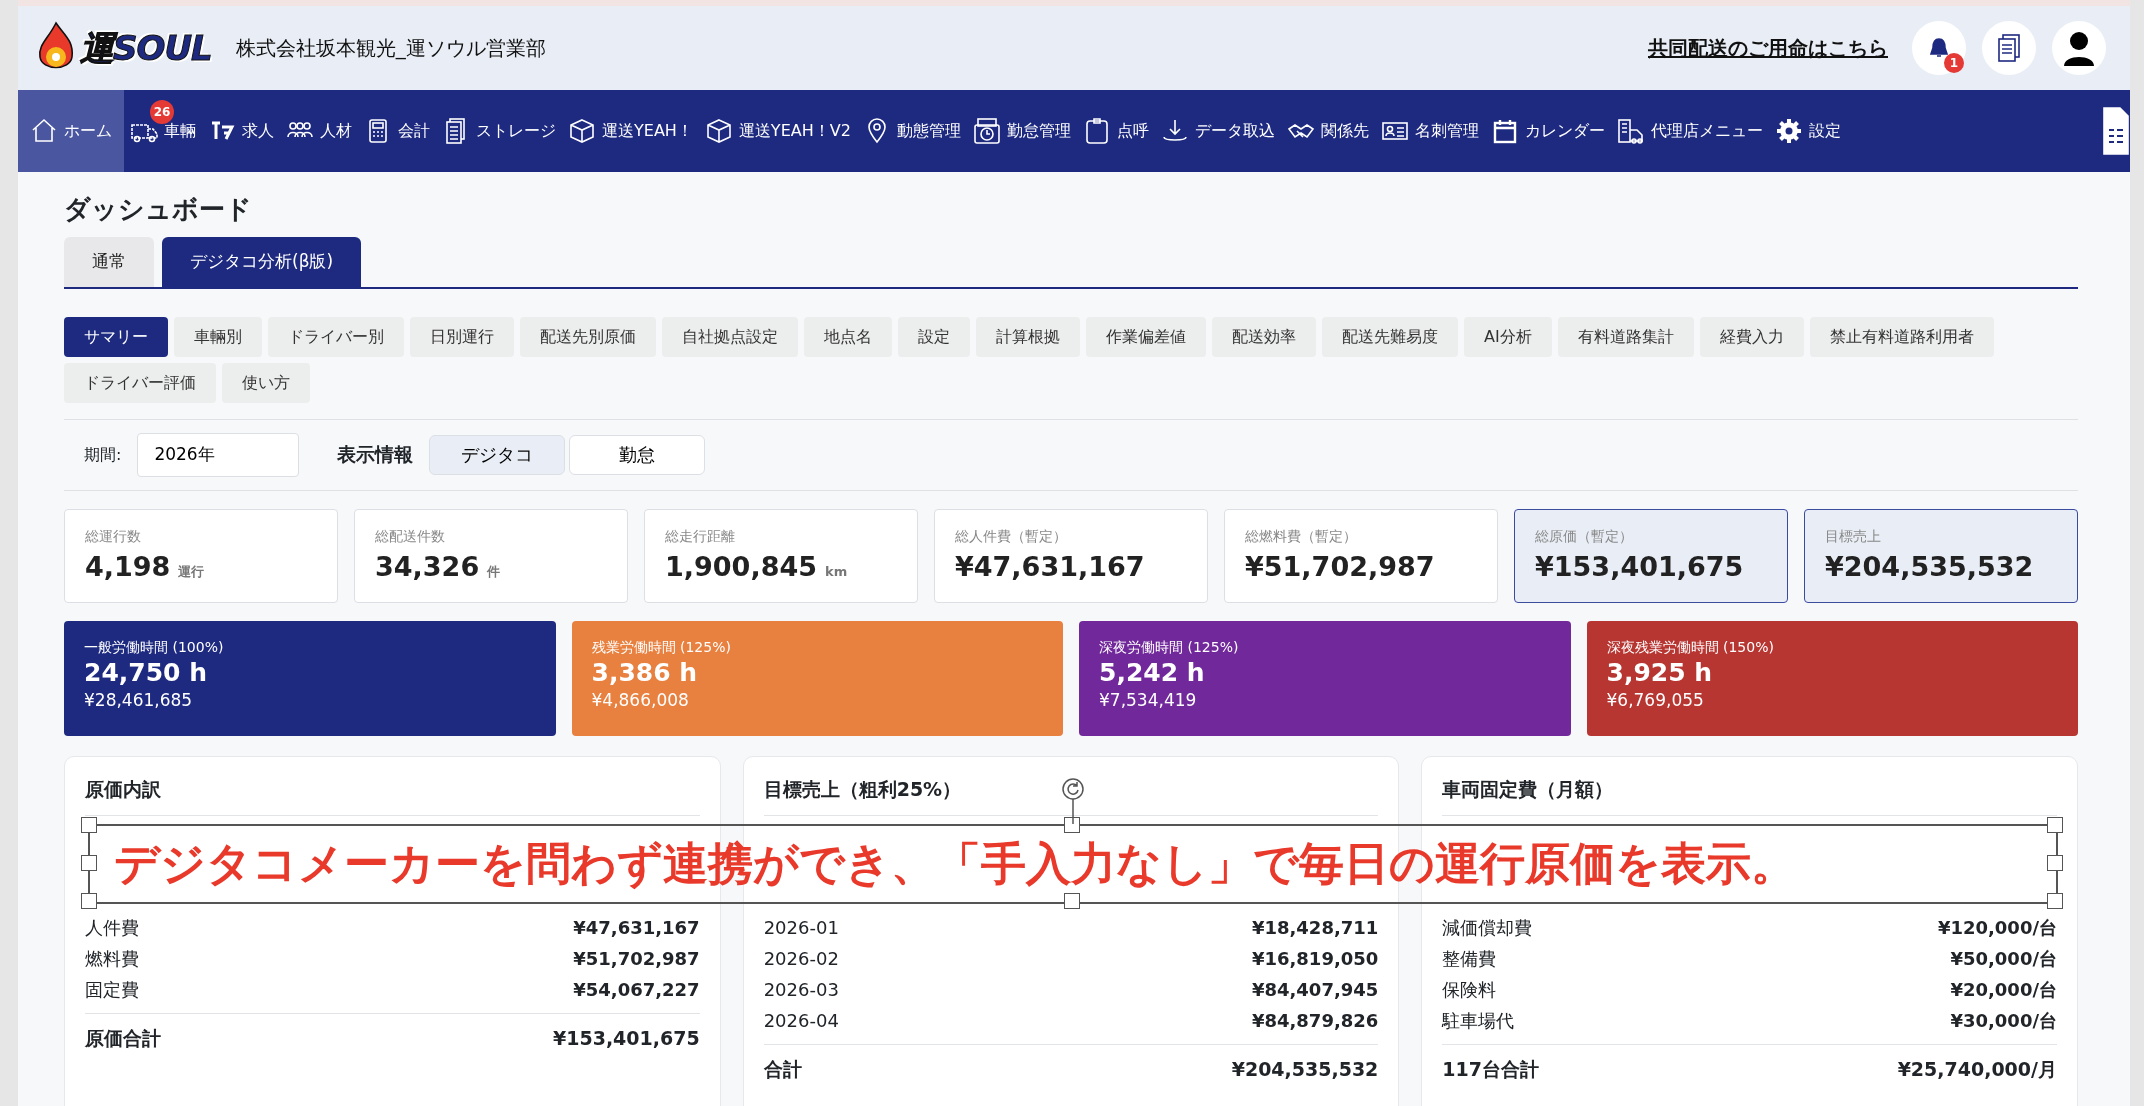 Image resolution: width=2144 pixels, height=1106 pixels. I want to click on row-value: ¥84,407,945, so click(1315, 990).